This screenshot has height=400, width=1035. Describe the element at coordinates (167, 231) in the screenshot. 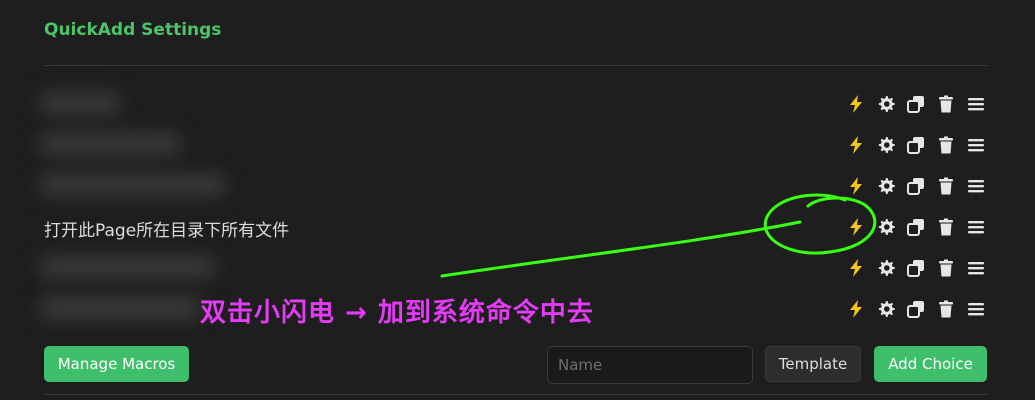

I see `choice-label: 打开此Page所在目录下所有文件` at that location.